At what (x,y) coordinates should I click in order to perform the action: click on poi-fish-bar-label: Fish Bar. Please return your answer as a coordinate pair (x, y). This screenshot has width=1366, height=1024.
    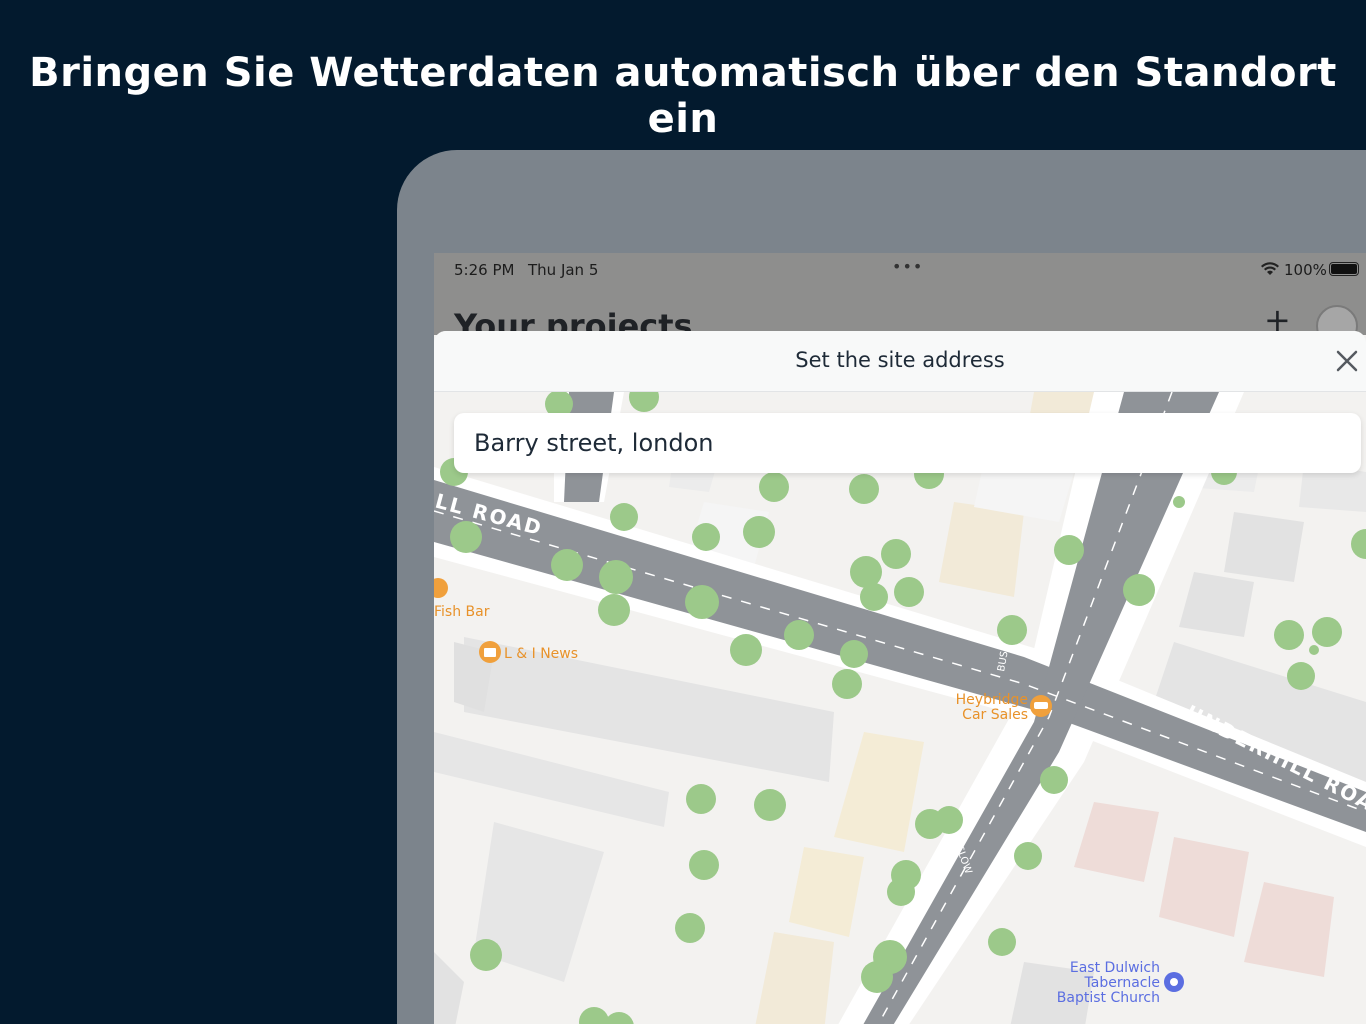
    Looking at the image, I should click on (462, 612).